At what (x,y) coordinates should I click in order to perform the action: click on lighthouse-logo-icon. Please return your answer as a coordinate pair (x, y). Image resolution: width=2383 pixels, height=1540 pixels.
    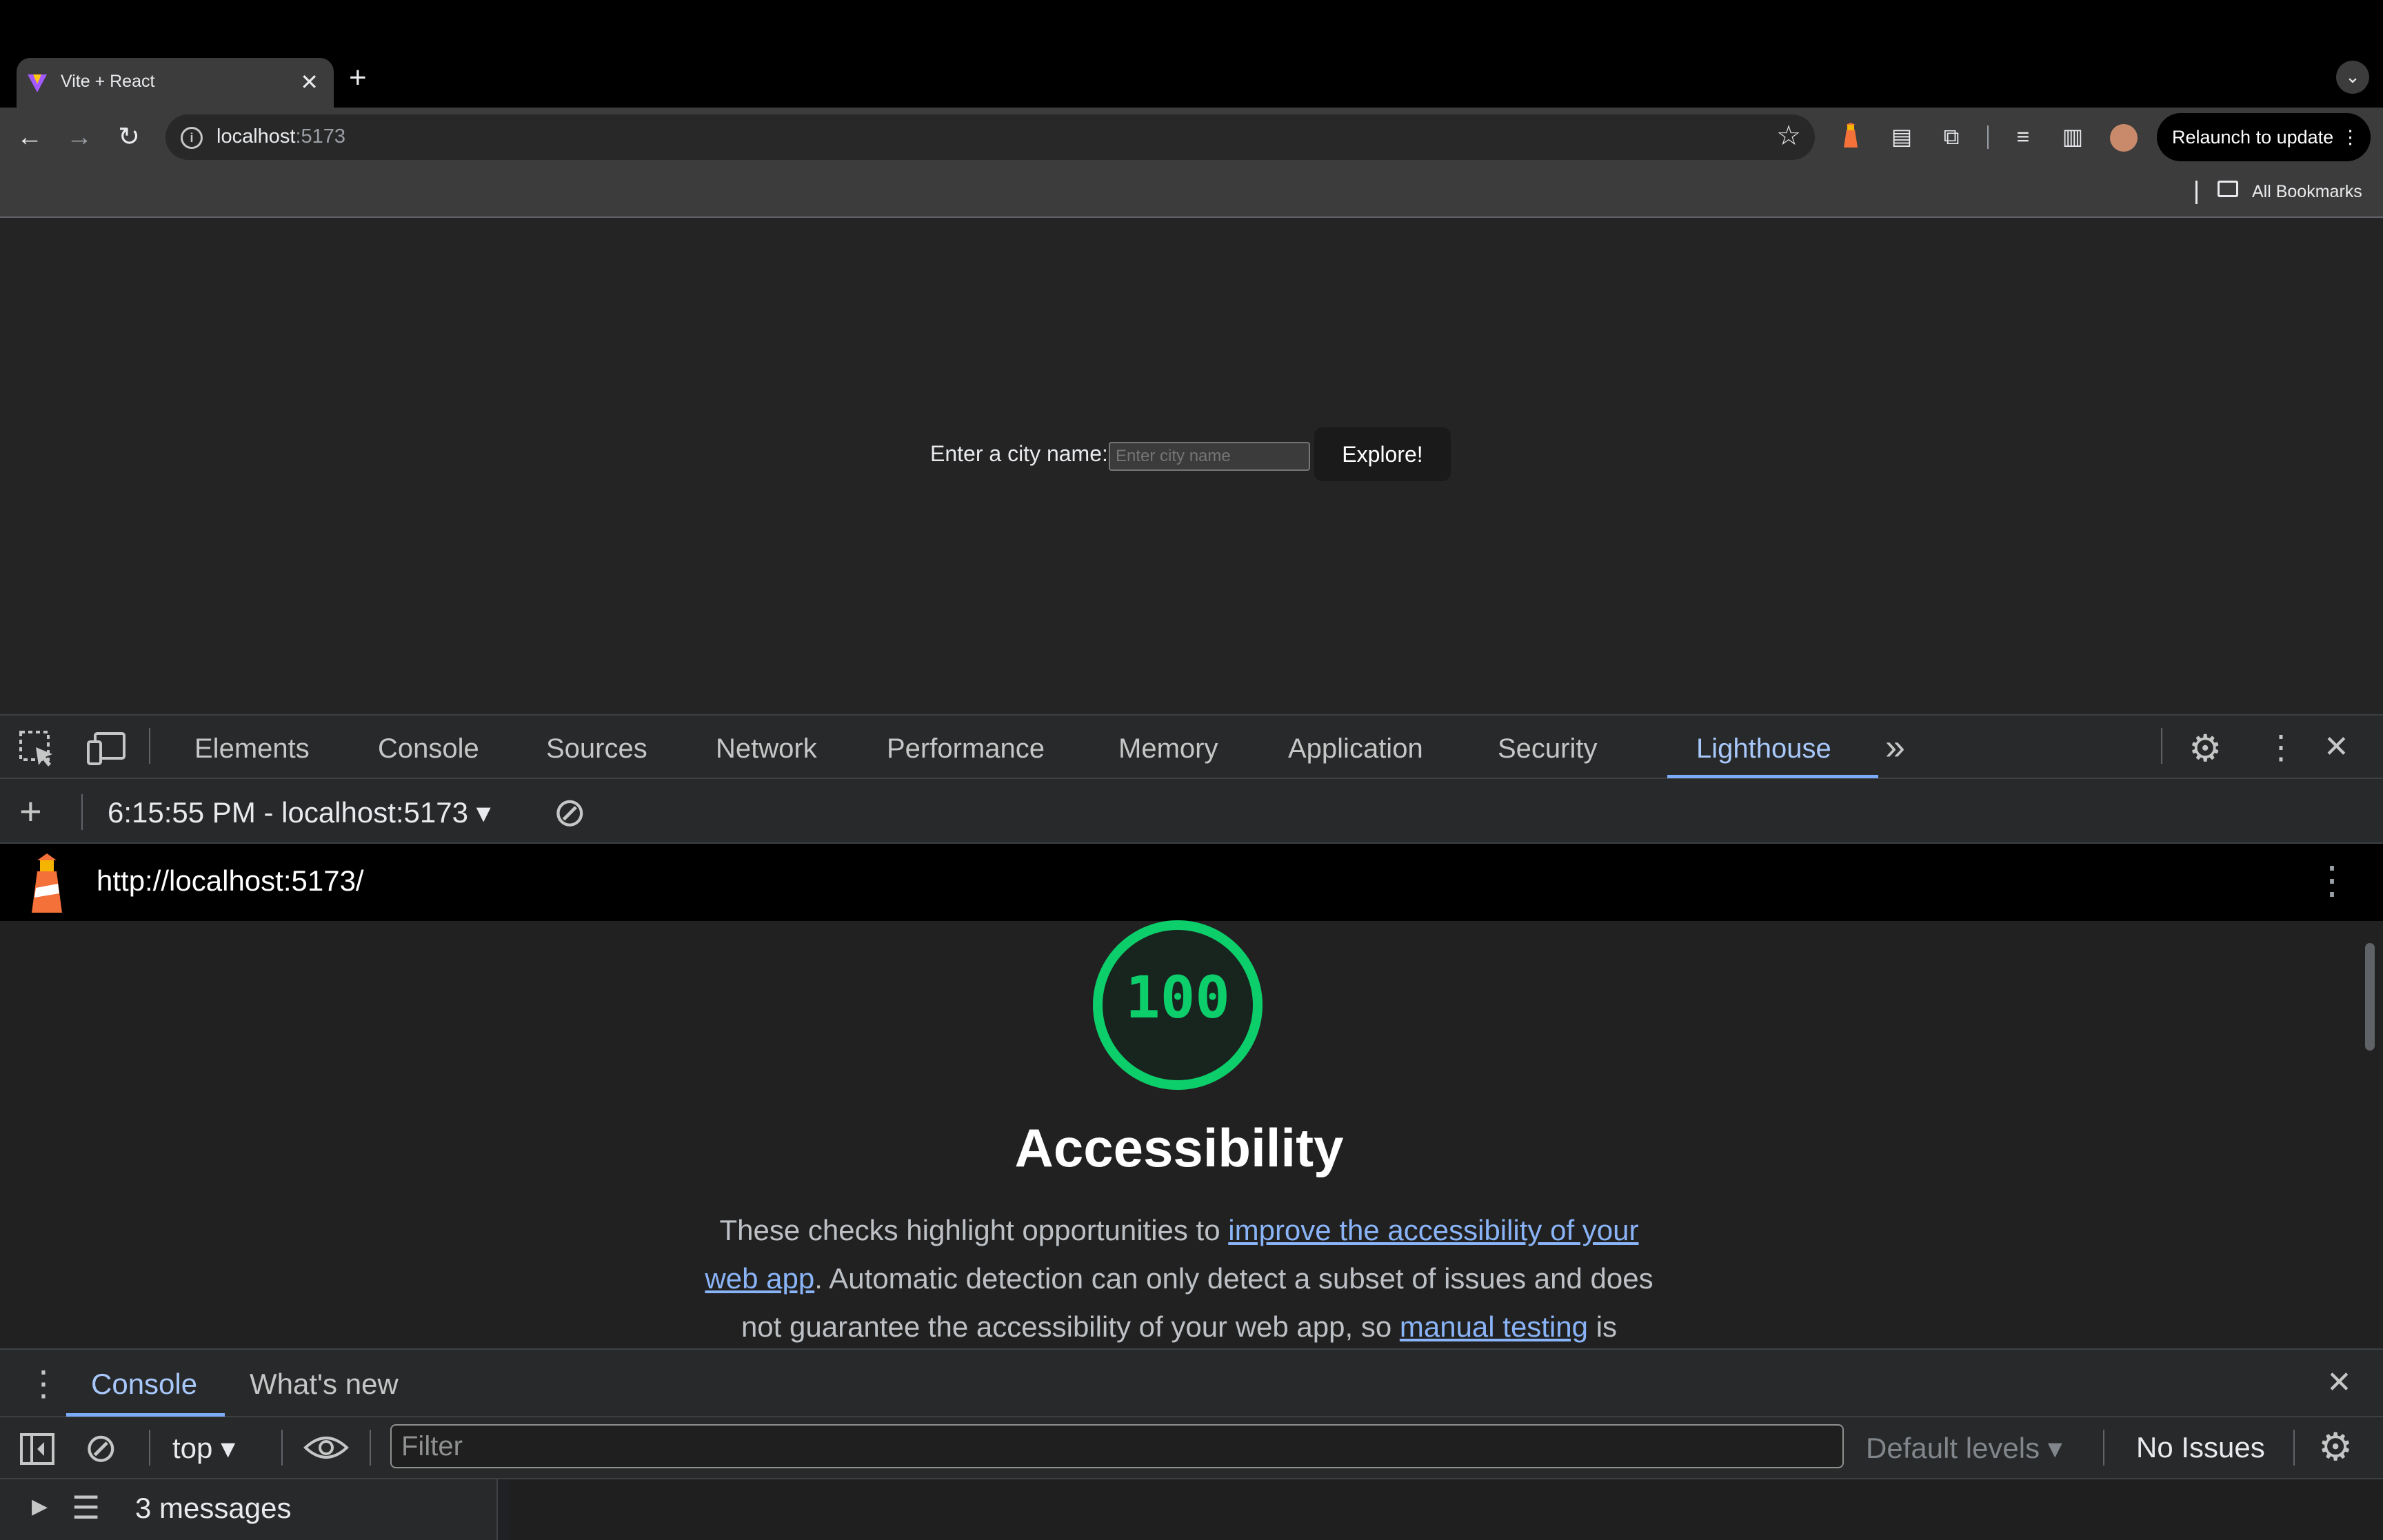
    Looking at the image, I should click on (47, 885).